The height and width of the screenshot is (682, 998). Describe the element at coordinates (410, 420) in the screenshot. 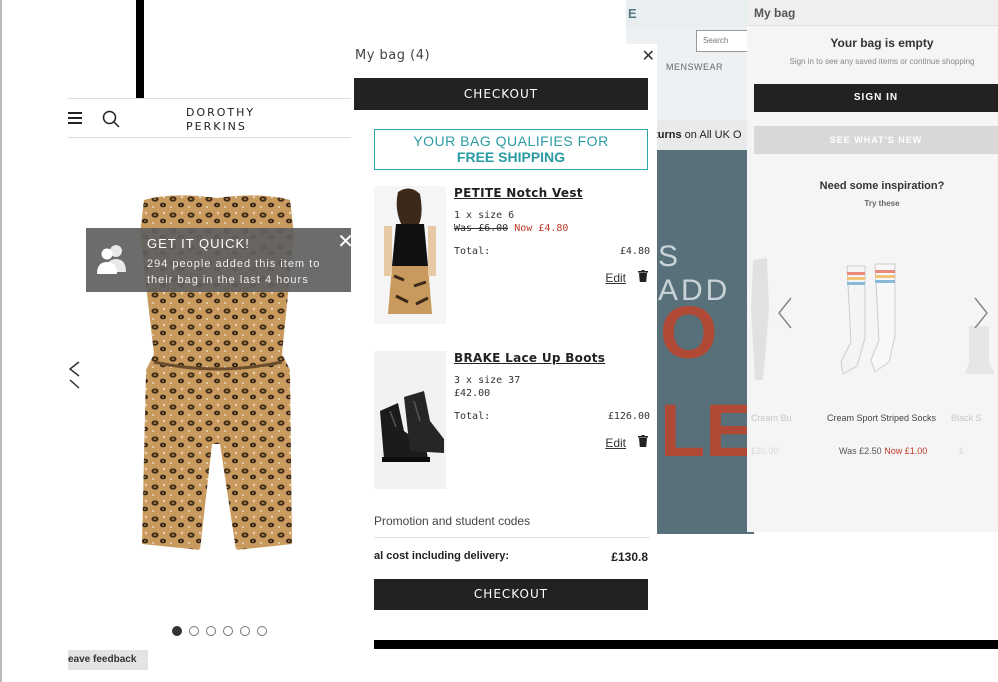

I see `boots-product-image` at that location.